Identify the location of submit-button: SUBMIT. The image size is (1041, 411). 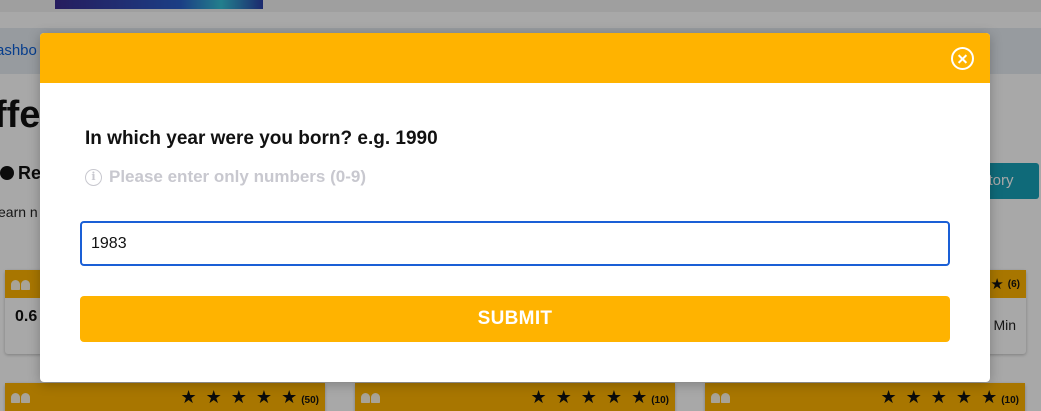
(515, 319).